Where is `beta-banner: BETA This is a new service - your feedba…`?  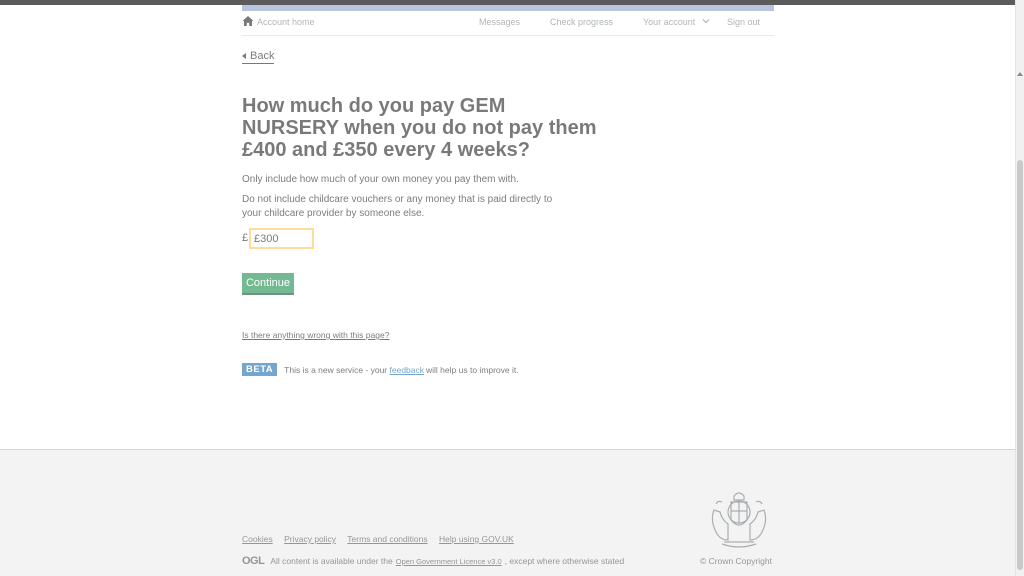 beta-banner: BETA This is a new service - your feedba… is located at coordinates (380, 369).